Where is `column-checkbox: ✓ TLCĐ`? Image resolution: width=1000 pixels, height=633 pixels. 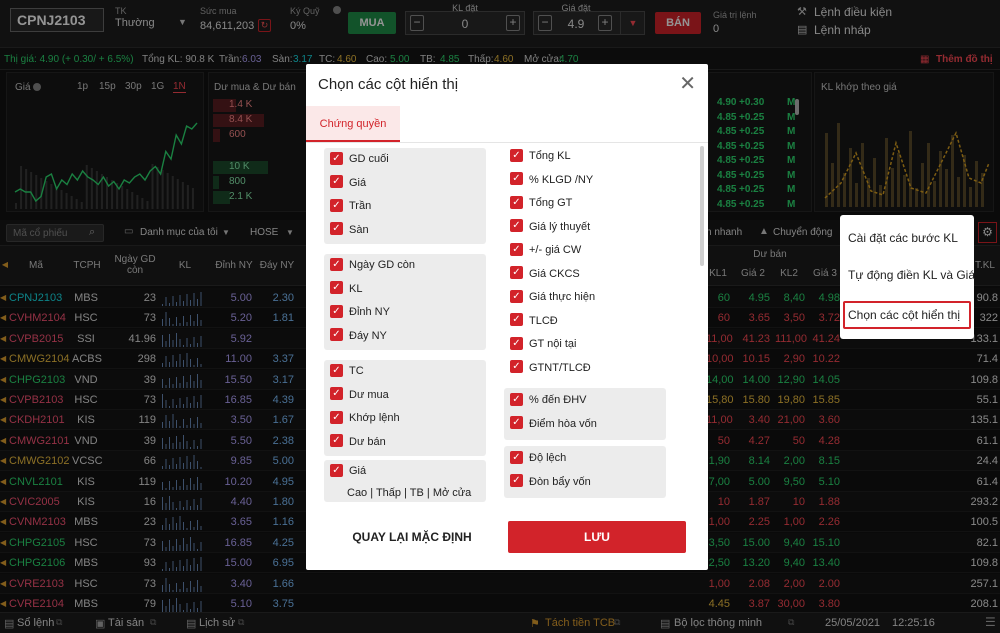 column-checkbox: ✓ TLCĐ is located at coordinates (534, 321).